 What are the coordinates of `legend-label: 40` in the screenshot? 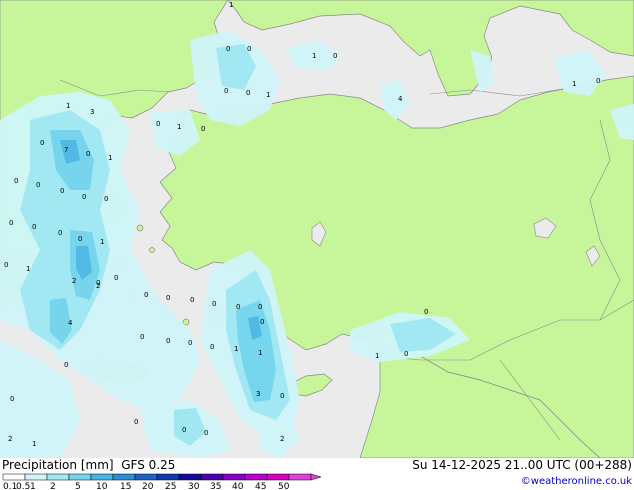 It's located at (238, 486).